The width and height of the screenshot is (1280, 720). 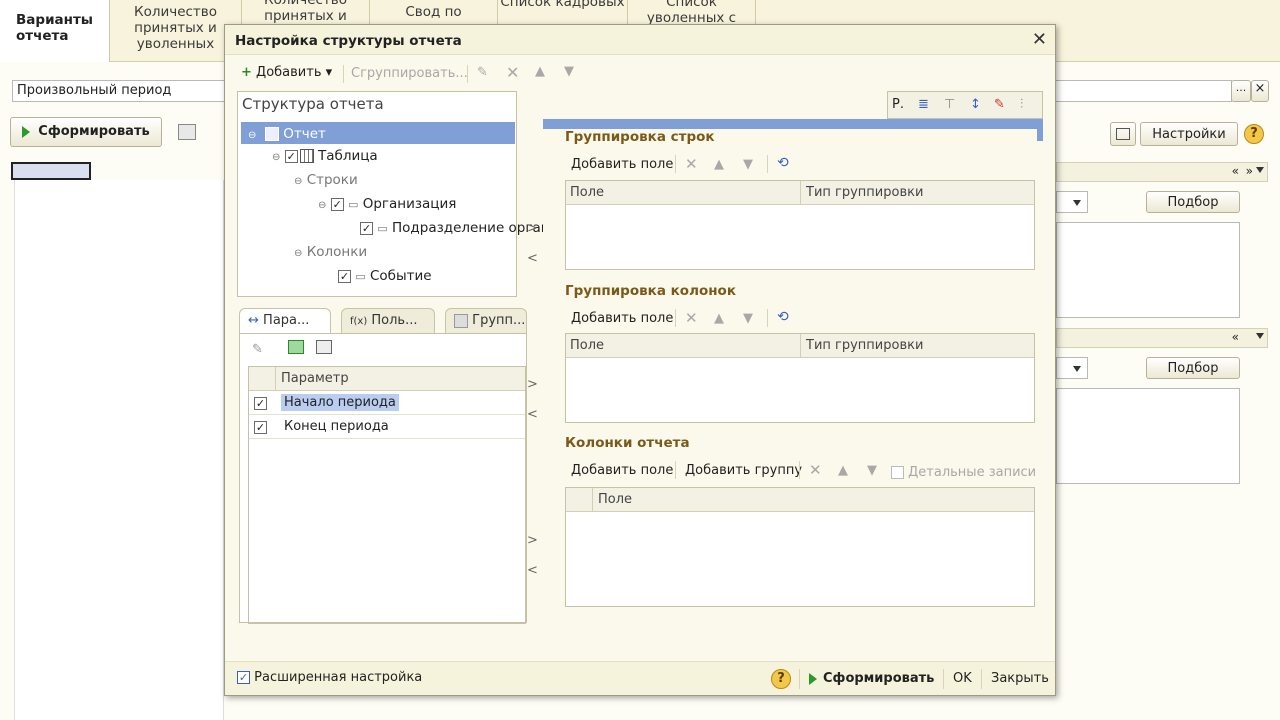 What do you see at coordinates (975, 104) in the screenshot?
I see `sort-icon: ↕` at bounding box center [975, 104].